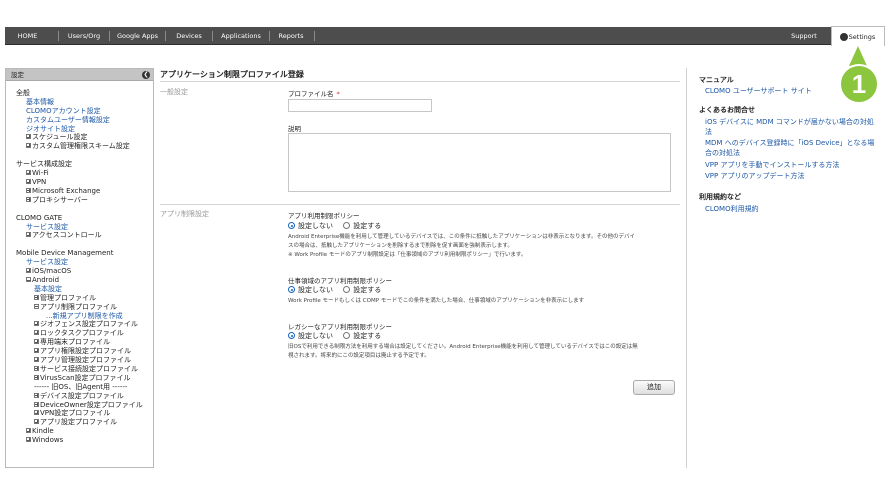  I want to click on description-textarea, so click(479, 162).